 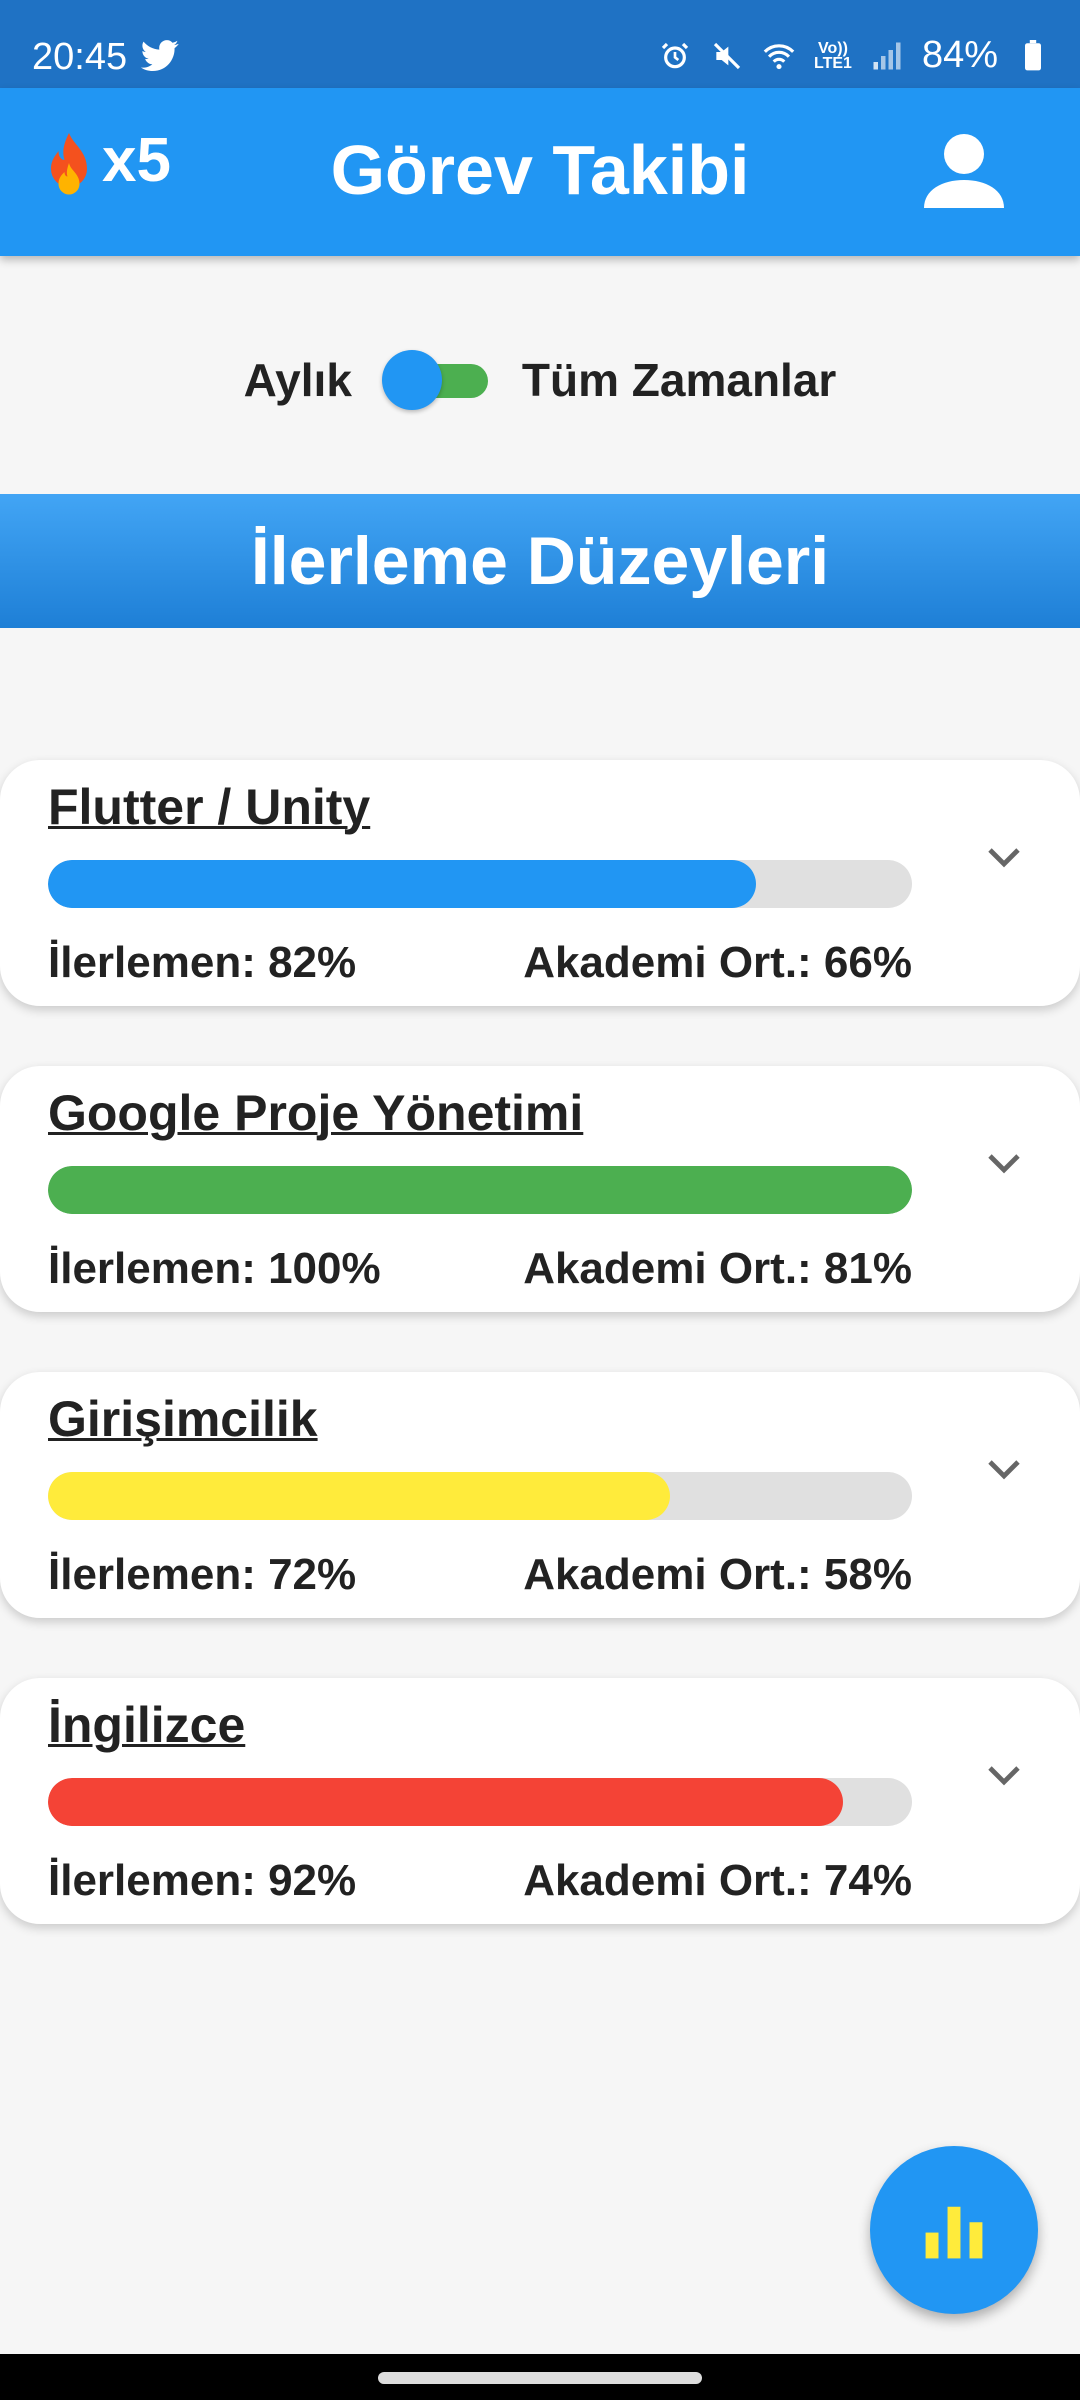 I want to click on toggle-label-monthly: Aylık, so click(x=297, y=380).